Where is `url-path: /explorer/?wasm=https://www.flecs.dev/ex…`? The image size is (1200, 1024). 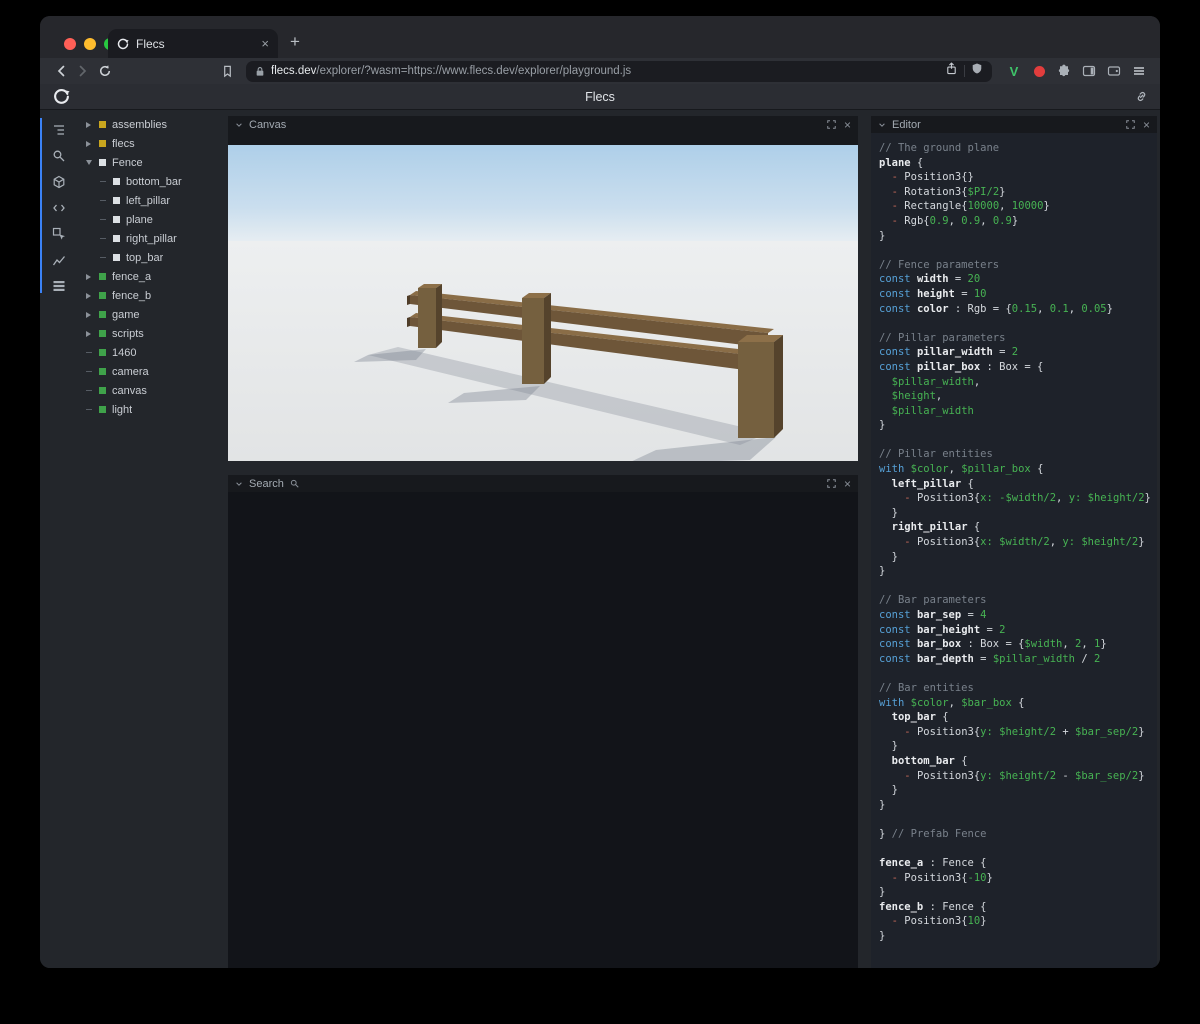 url-path: /explorer/?wasm=https://www.flecs.dev/ex… is located at coordinates (474, 71).